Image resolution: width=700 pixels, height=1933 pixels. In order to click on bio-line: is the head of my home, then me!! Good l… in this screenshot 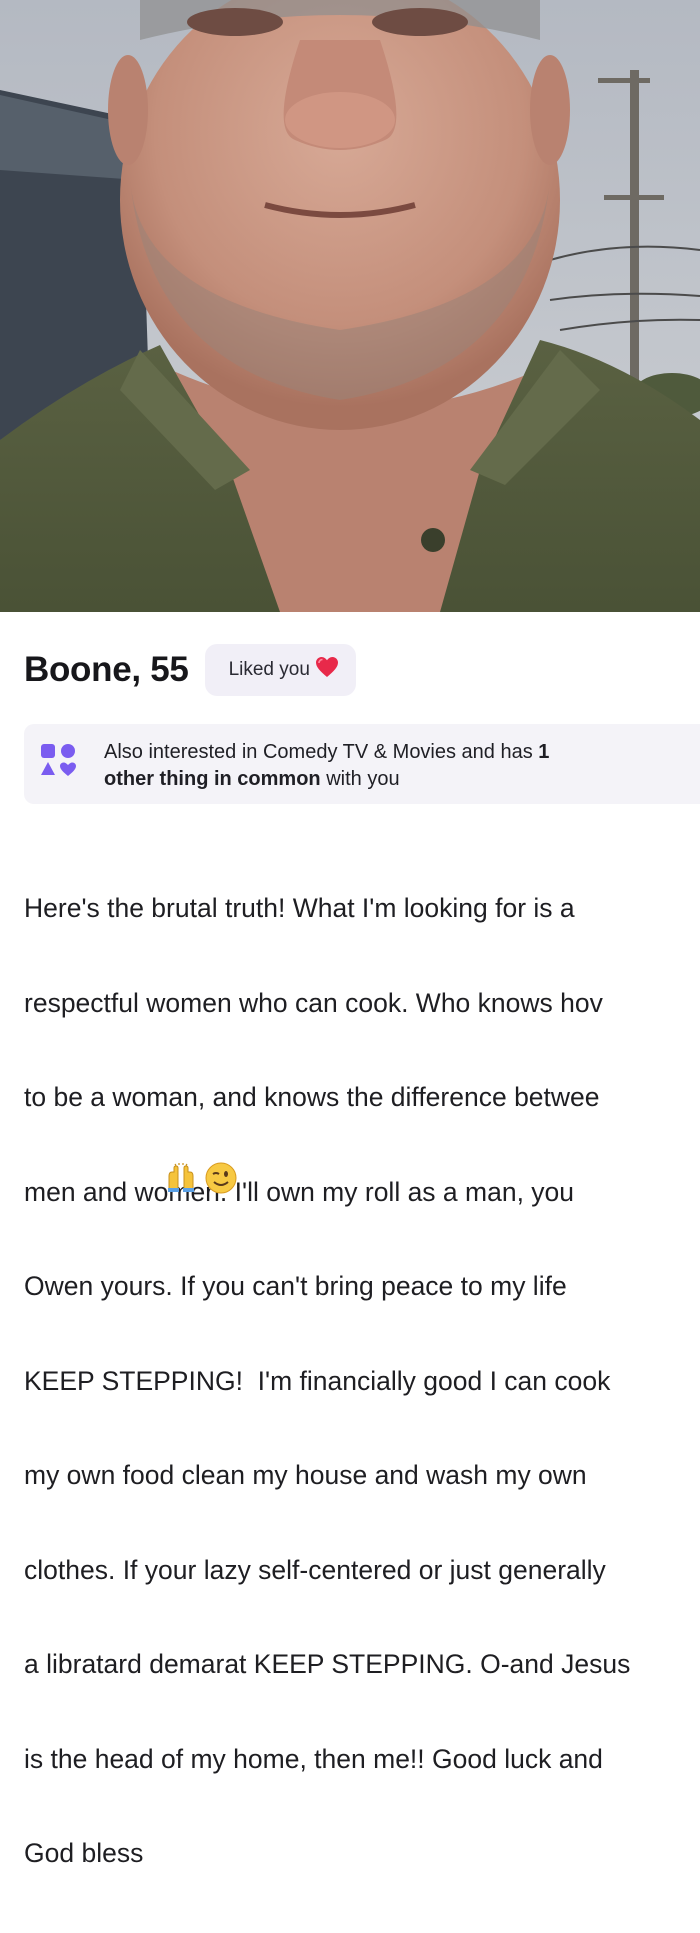, I will do `click(313, 1758)`.